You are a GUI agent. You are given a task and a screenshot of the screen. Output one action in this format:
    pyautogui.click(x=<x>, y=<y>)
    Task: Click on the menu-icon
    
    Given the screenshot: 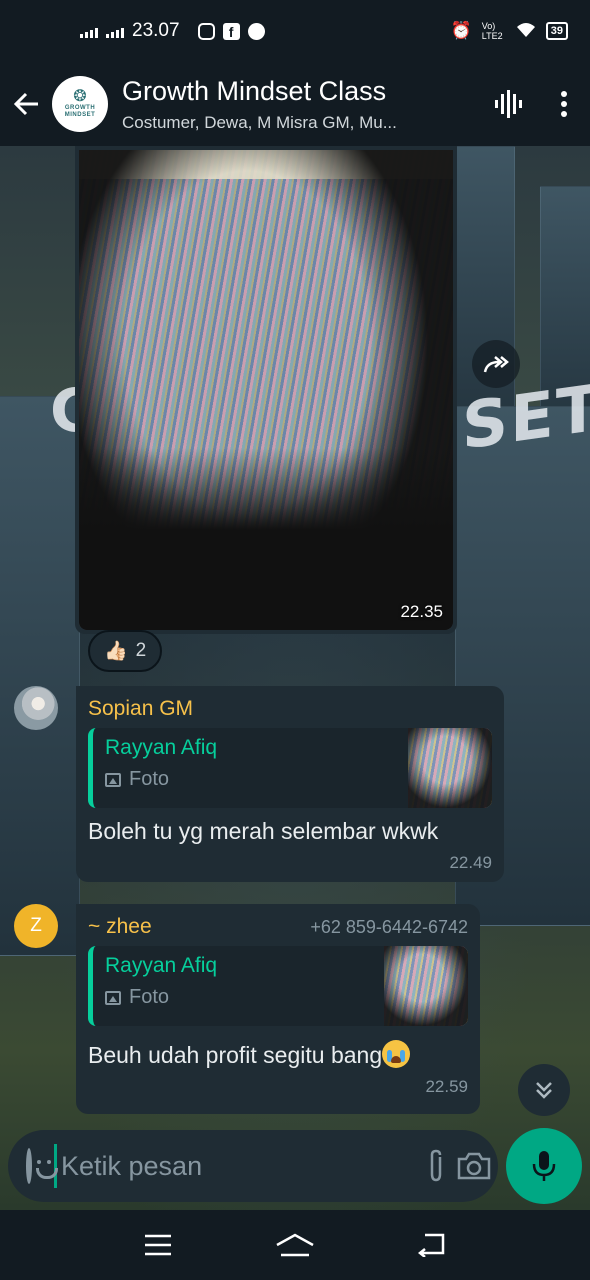 What is the action you would take?
    pyautogui.click(x=158, y=1245)
    